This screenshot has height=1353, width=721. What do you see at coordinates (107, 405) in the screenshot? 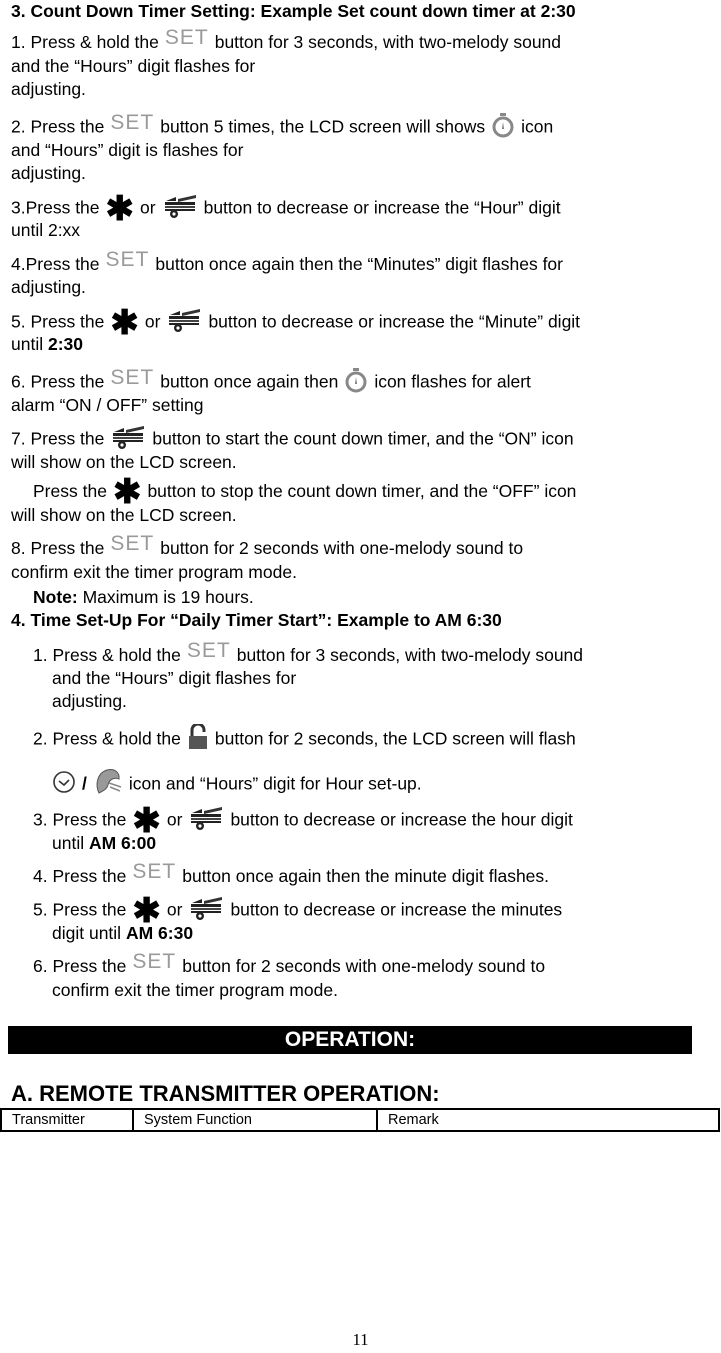
I see `s3-step6-line2: alarm “ON / OFF” setting` at bounding box center [107, 405].